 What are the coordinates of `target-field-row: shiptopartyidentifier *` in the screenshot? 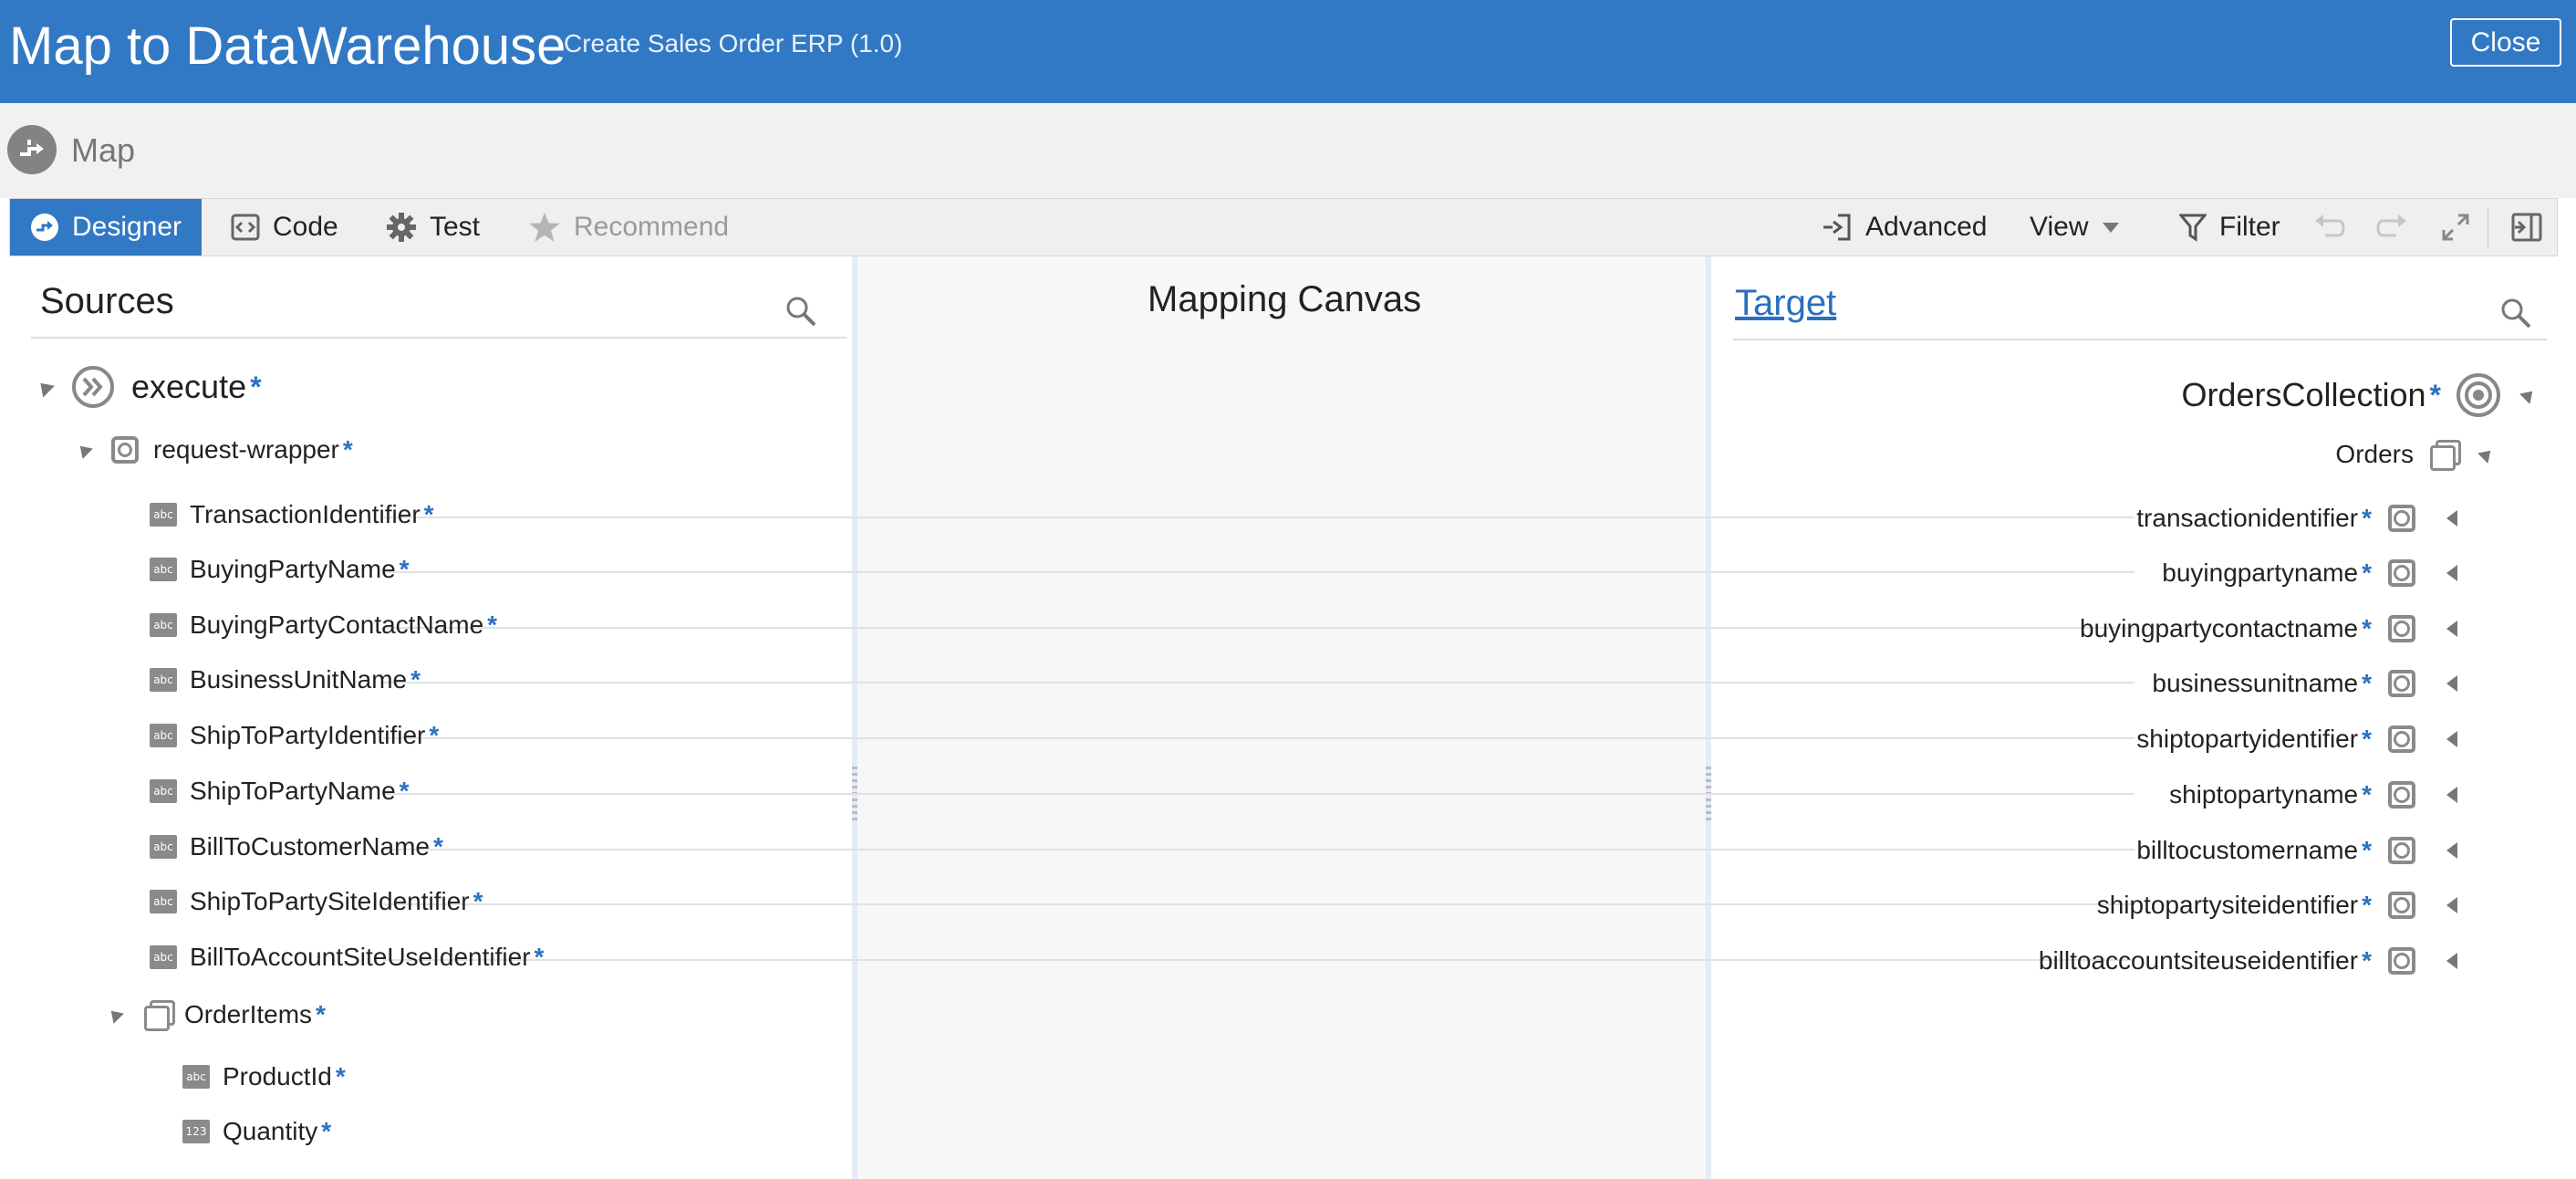 It's located at (2297, 739).